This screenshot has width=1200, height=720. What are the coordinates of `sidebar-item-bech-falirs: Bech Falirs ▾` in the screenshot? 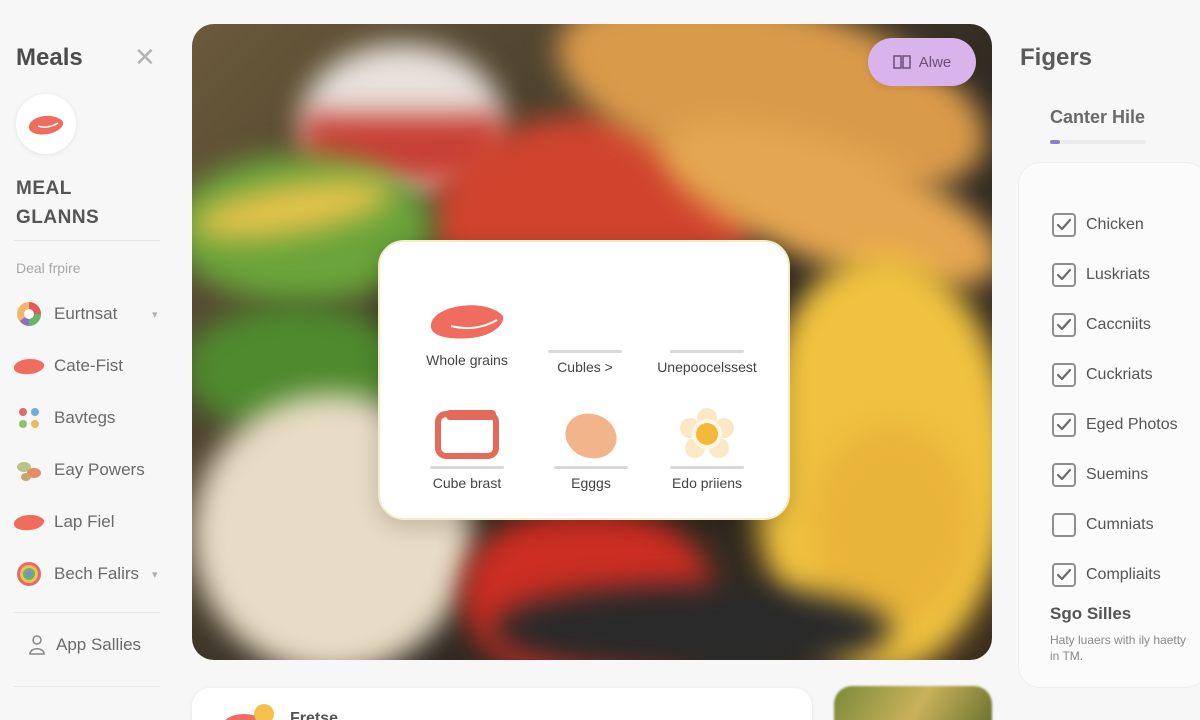 It's located at (92, 574).